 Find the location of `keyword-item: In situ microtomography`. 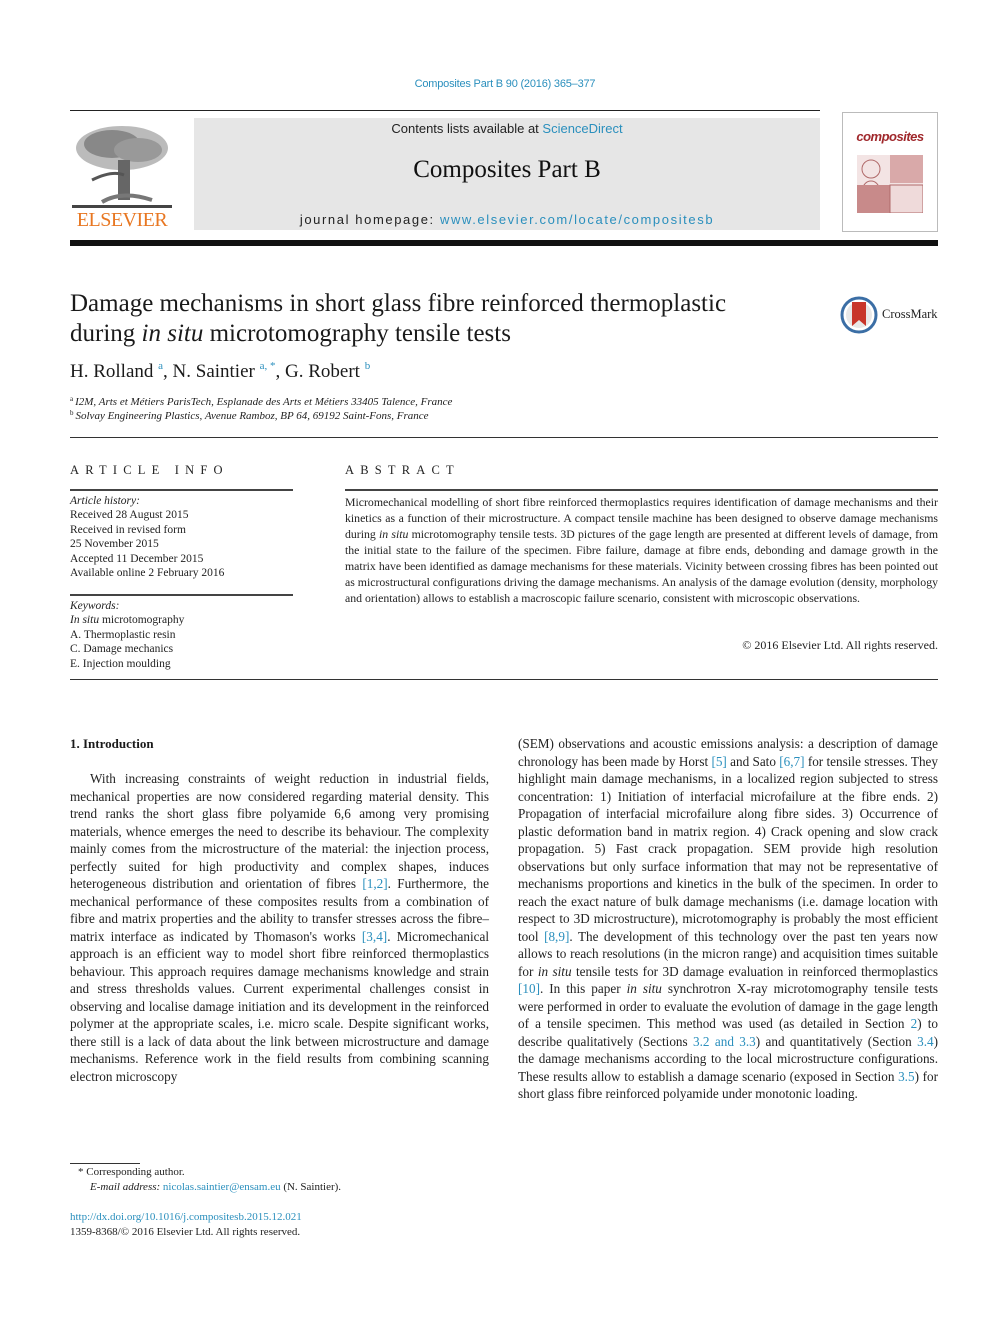

keyword-item: In situ microtomography is located at coordinates (127, 620).